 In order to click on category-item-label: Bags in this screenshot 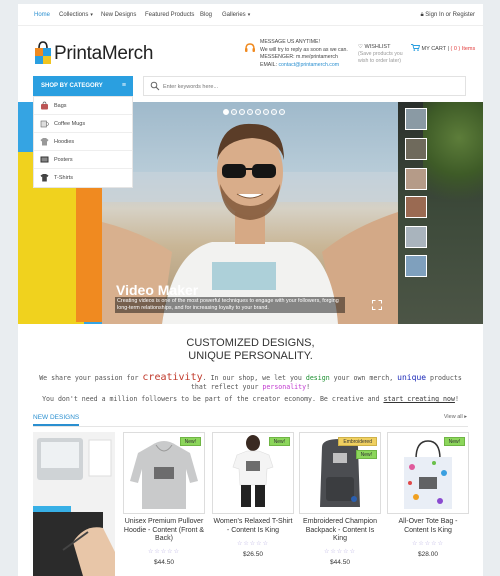, I will do `click(60, 106)`.